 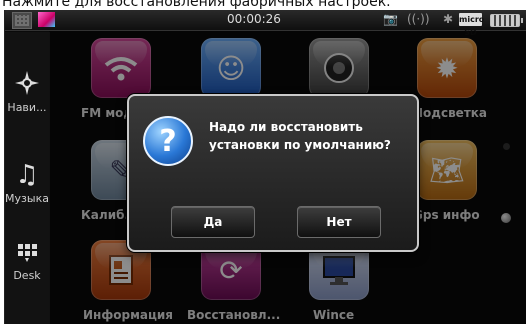 I want to click on sidebar-item-label: Музыка, so click(x=27, y=198).